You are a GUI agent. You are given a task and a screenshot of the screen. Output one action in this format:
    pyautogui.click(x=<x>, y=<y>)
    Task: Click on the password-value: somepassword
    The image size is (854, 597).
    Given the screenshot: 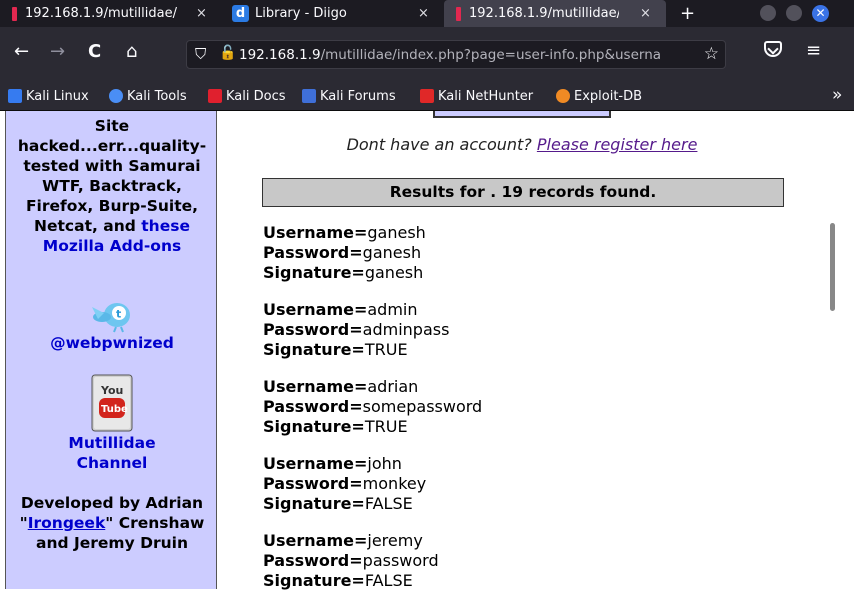 What is the action you would take?
    pyautogui.click(x=422, y=406)
    